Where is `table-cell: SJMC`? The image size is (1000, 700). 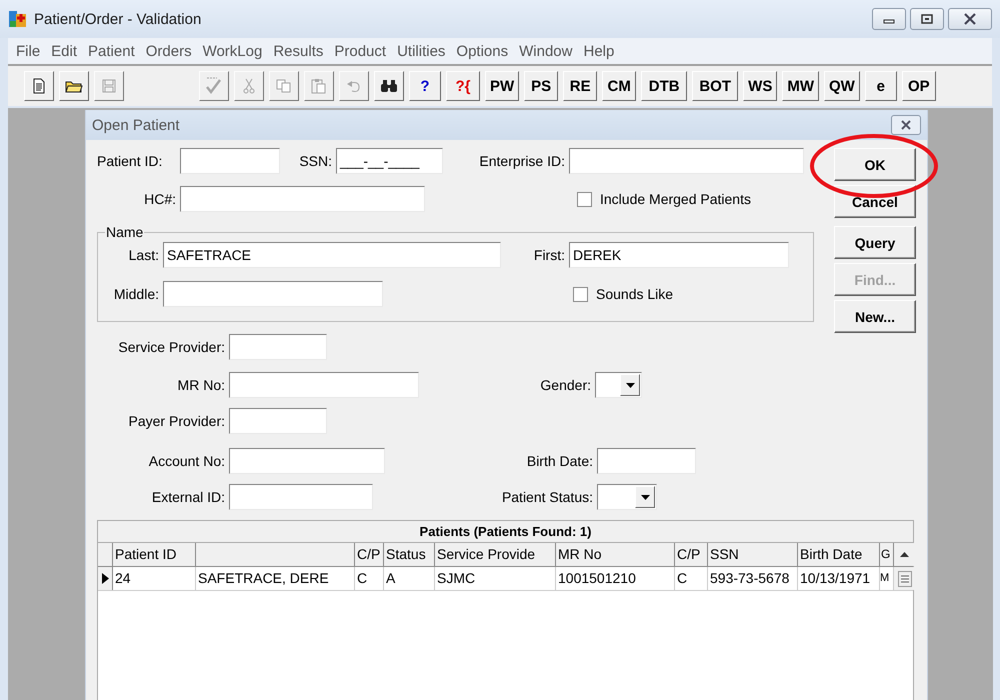 table-cell: SJMC is located at coordinates (495, 578).